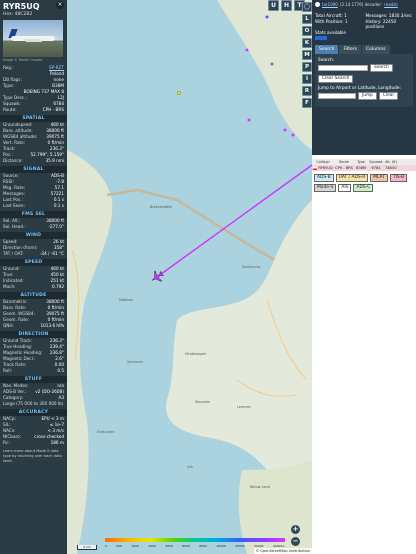 Image resolution: width=416 pixels, height=554 pixels. I want to click on section-header-altitude: ALTITUDE, so click(33, 295).